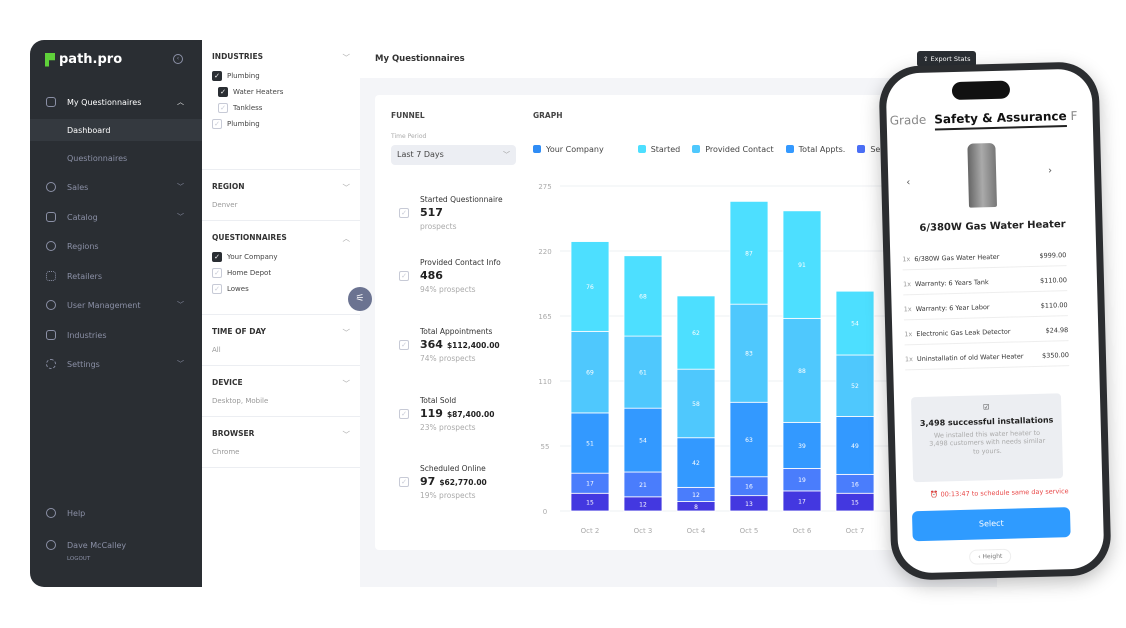 The image size is (1126, 628). What do you see at coordinates (696, 463) in the screenshot?
I see `data-label: 42` at bounding box center [696, 463].